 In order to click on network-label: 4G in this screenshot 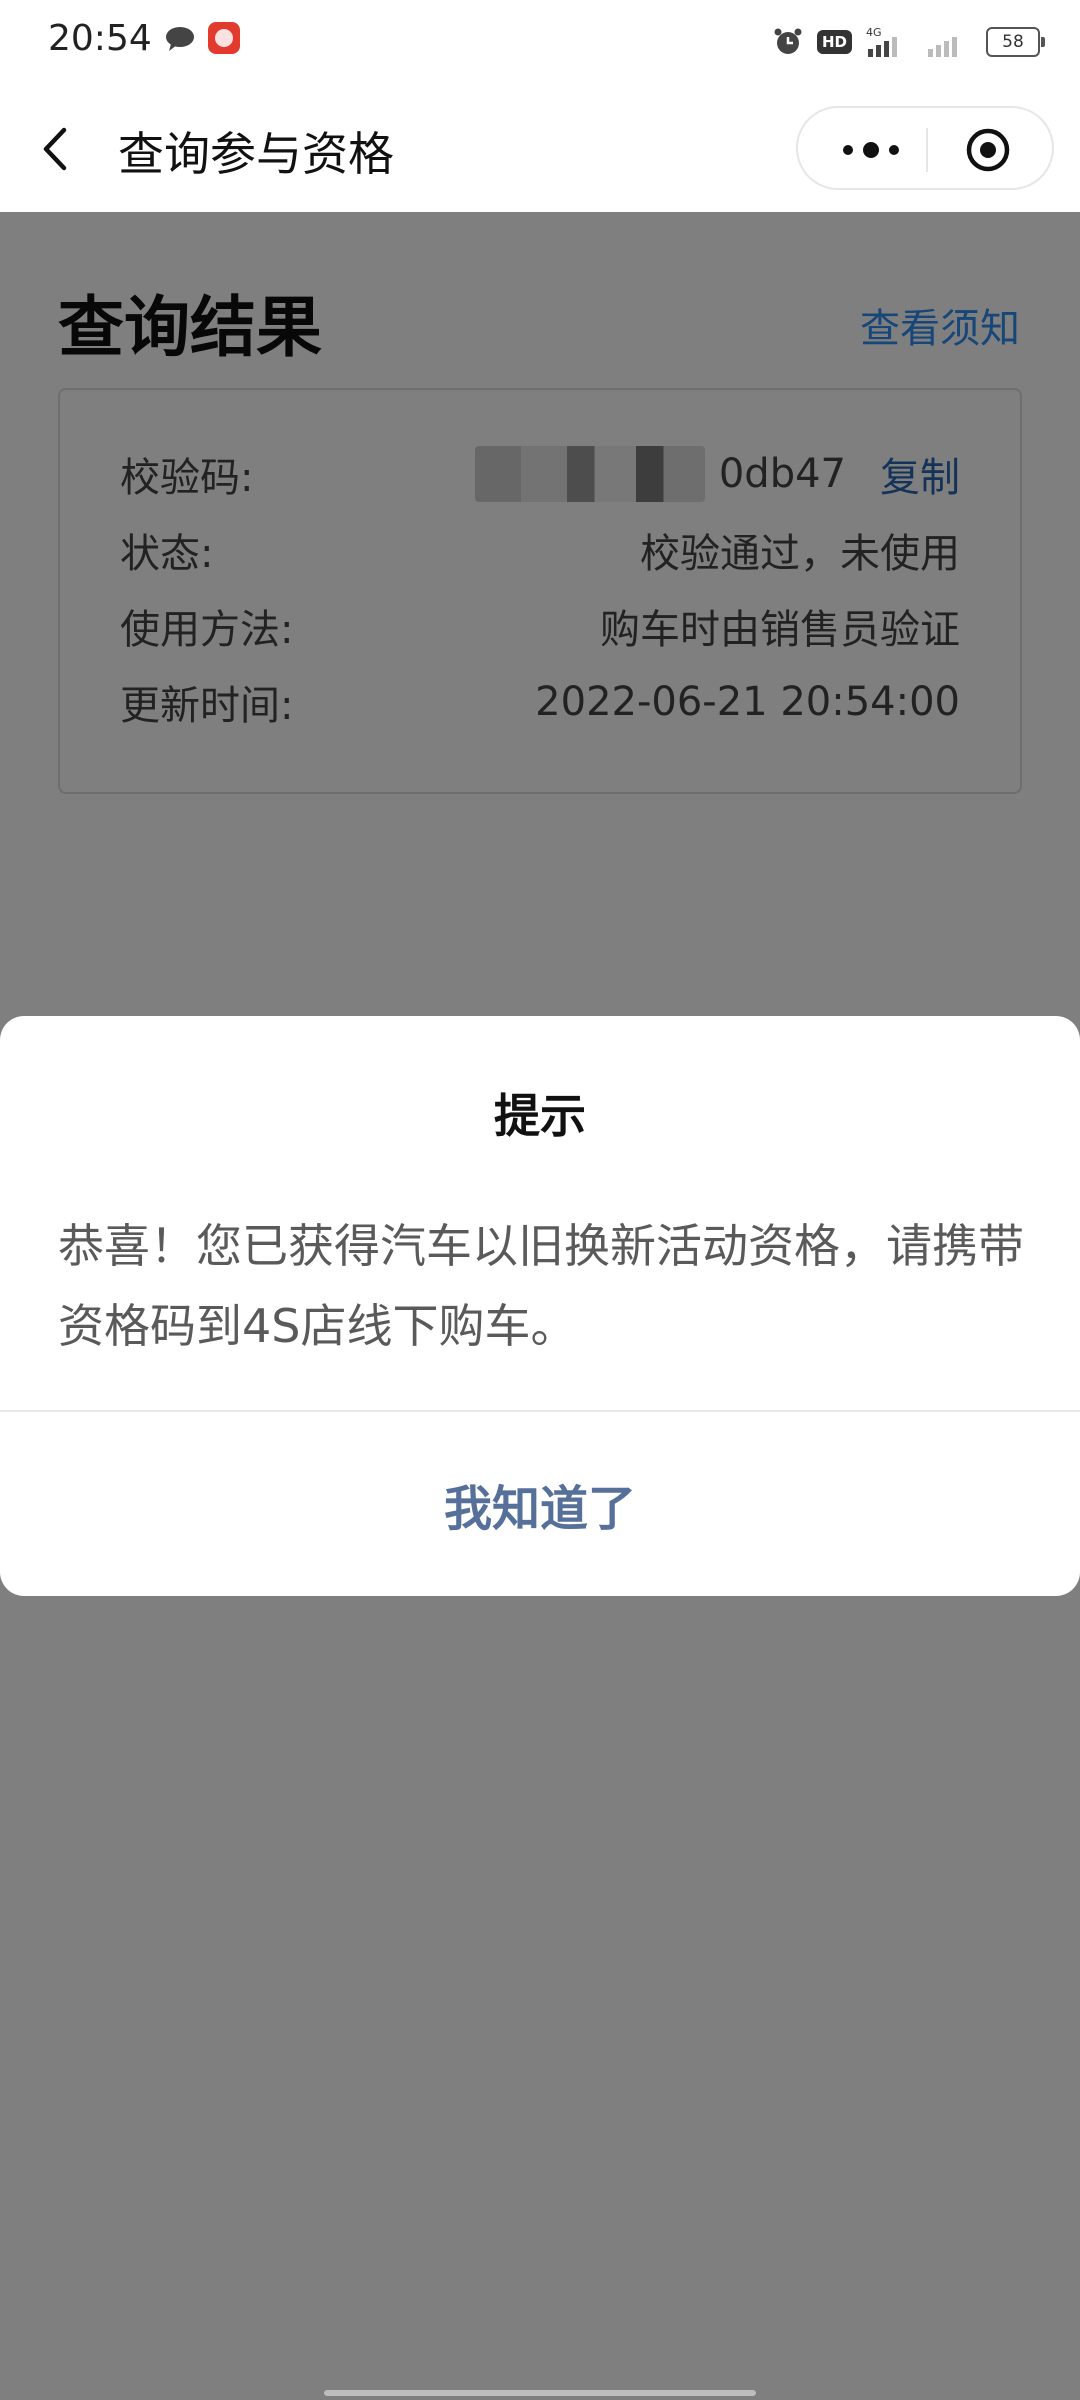, I will do `click(874, 32)`.